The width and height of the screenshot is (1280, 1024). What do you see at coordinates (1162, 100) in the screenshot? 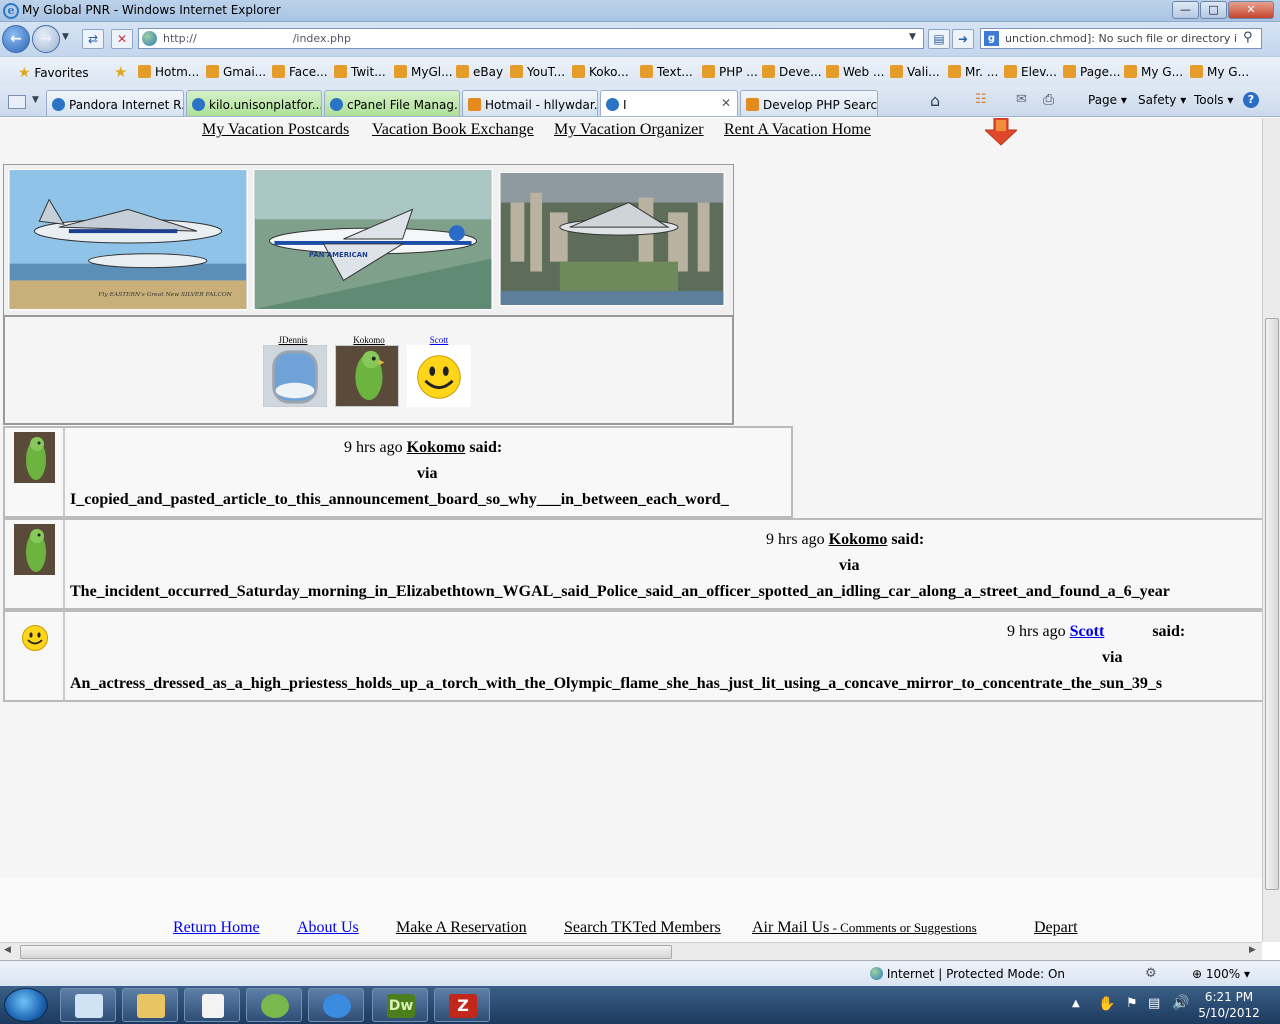
I see `safety-menu: Safety ▾` at bounding box center [1162, 100].